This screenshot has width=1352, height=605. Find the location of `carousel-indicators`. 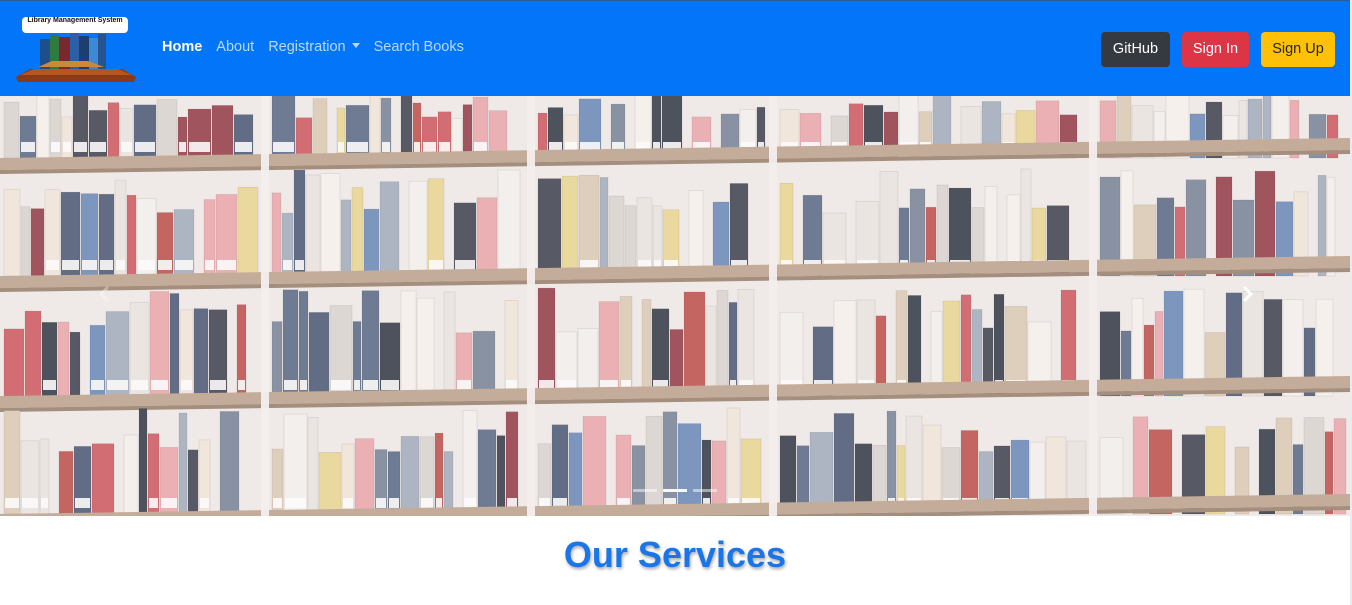

carousel-indicators is located at coordinates (675, 490).